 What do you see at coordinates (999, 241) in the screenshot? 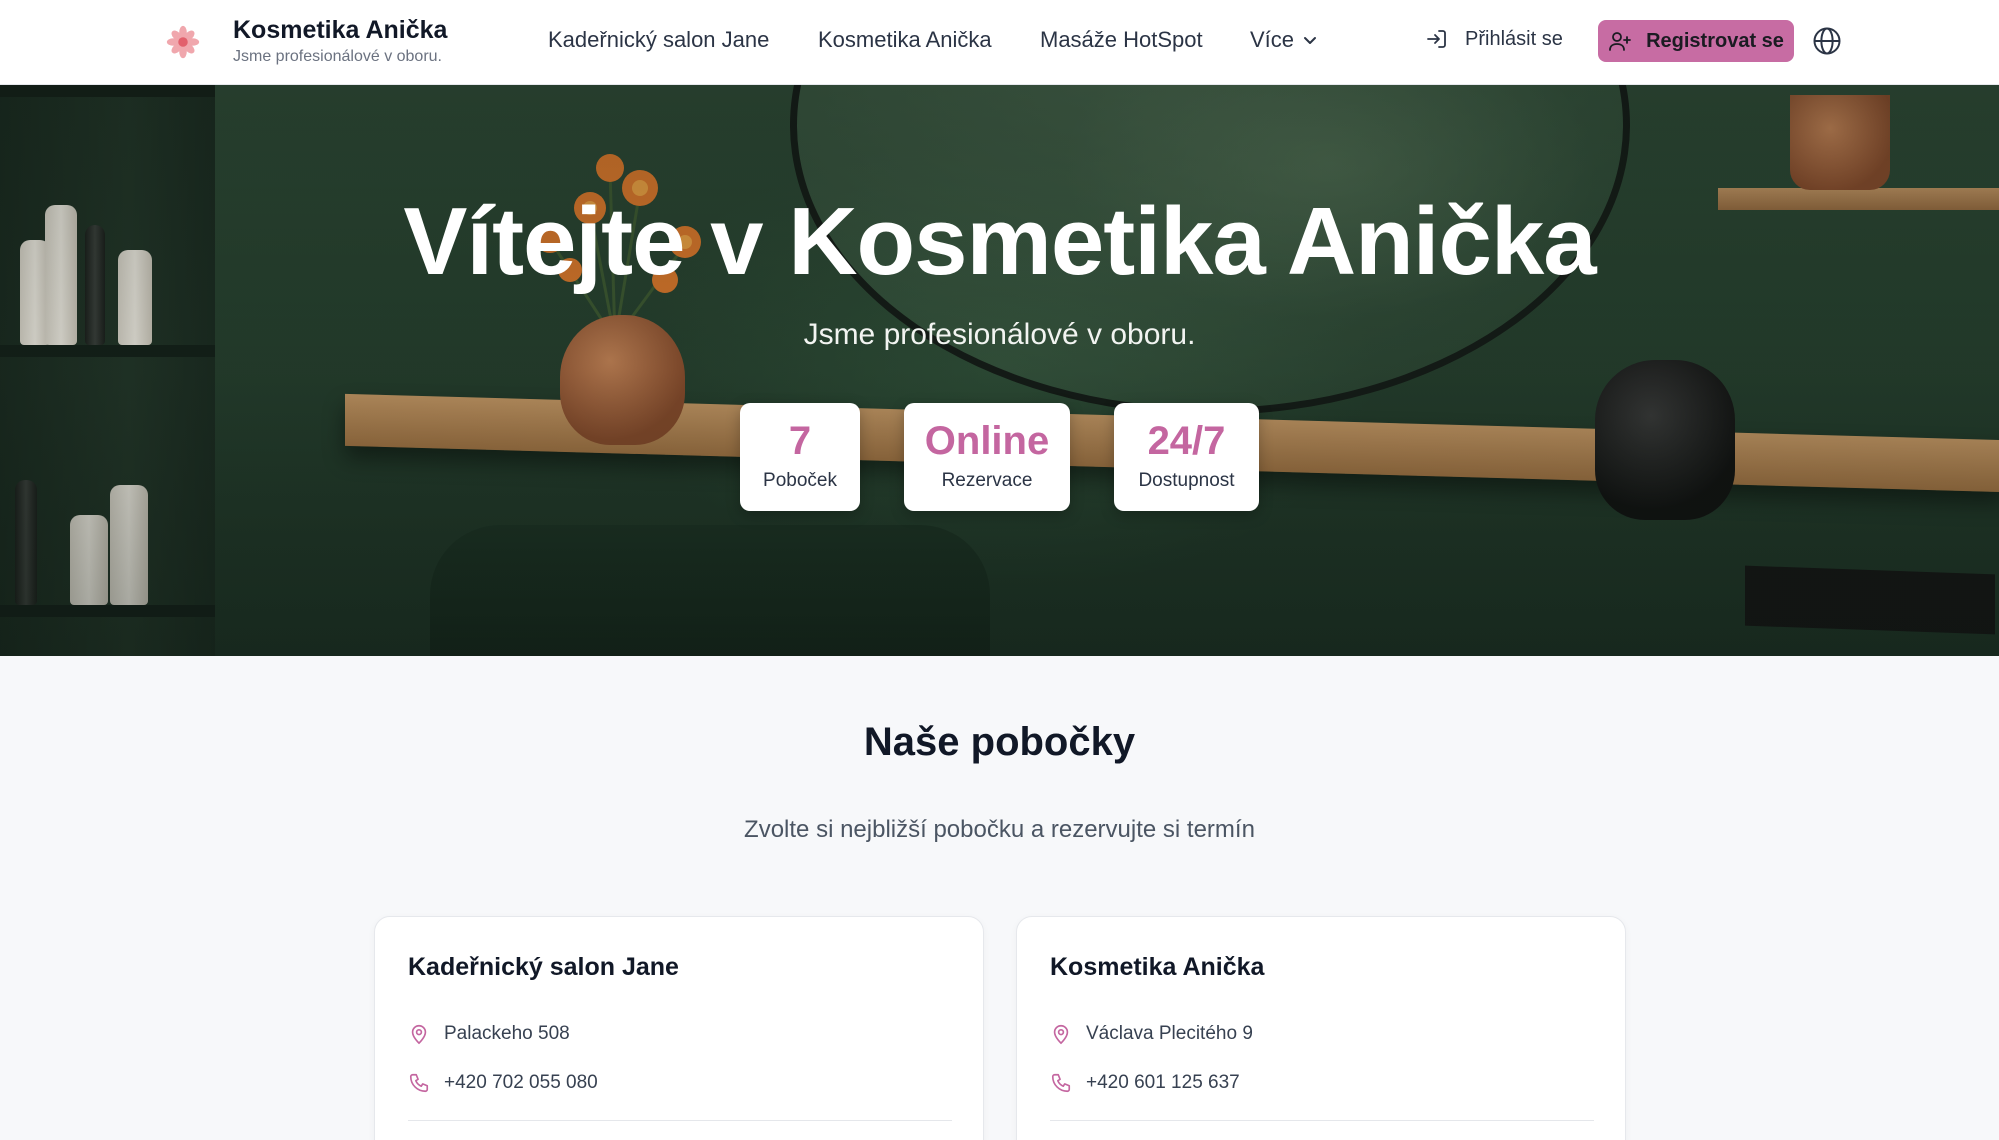
I see `hero-title: Vítejte v Kosmetika Anička` at bounding box center [999, 241].